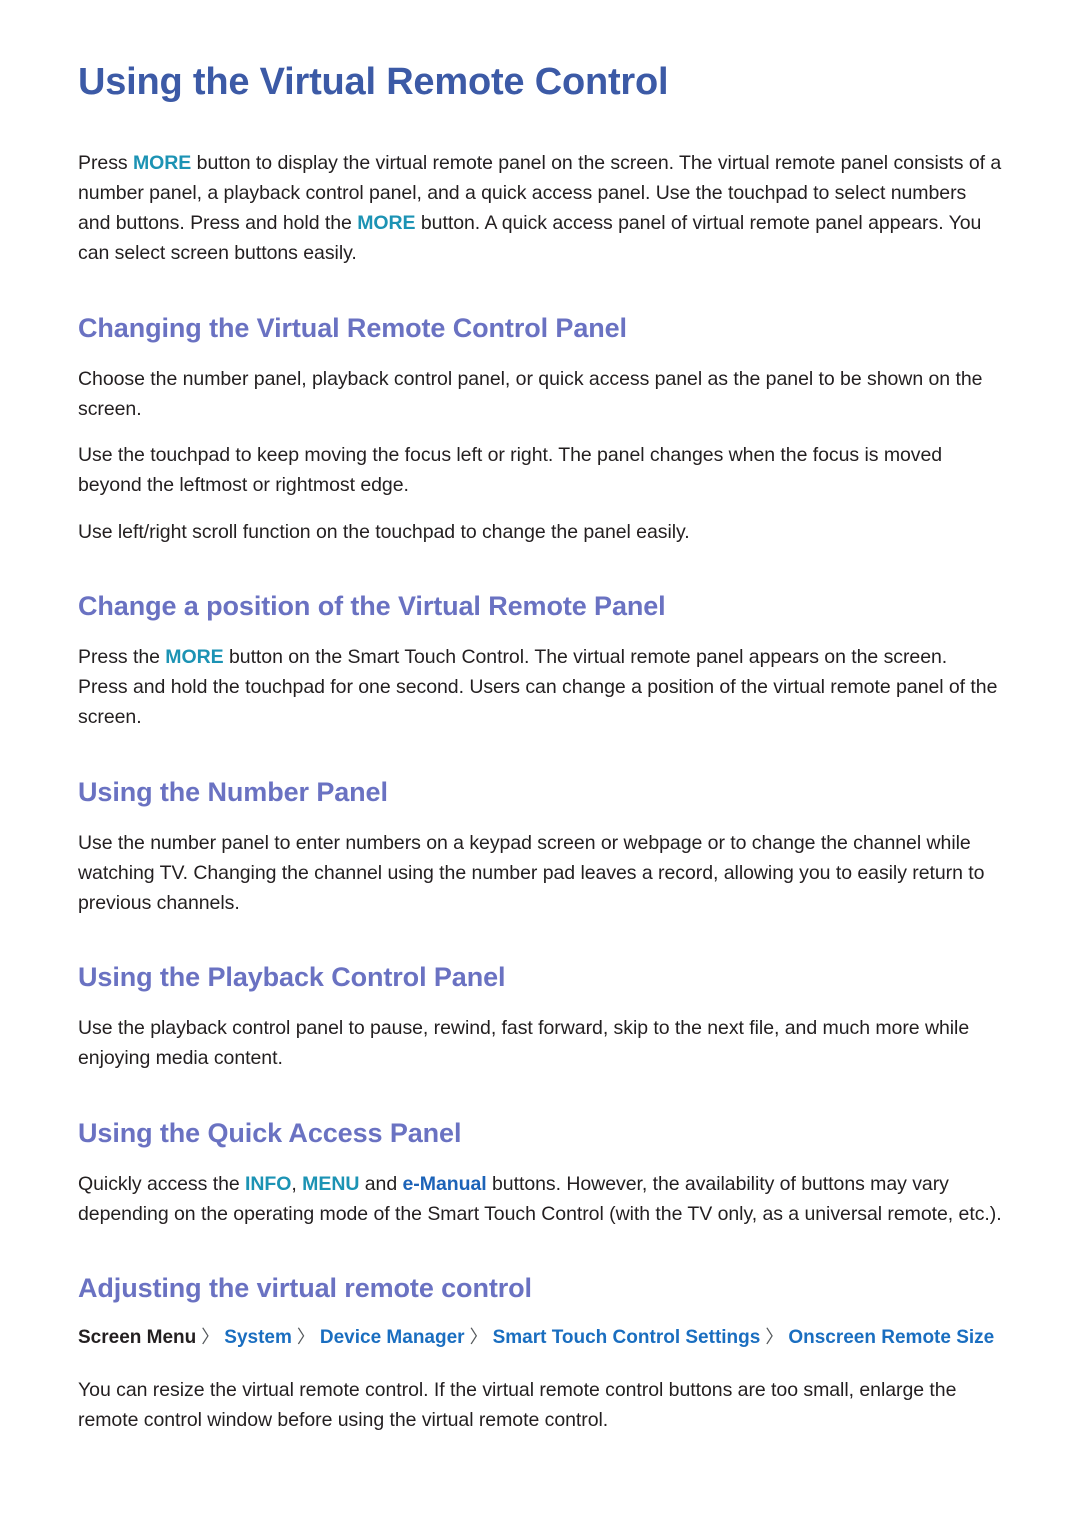 The width and height of the screenshot is (1080, 1527). What do you see at coordinates (386, 223) in the screenshot?
I see `keyword-more-2: MORE` at bounding box center [386, 223].